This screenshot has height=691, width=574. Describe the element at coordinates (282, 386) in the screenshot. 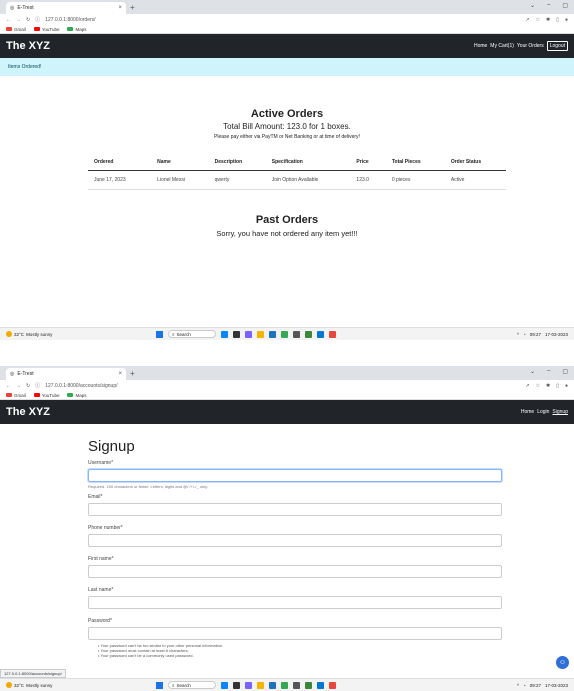

I see `url-field: 127.0.0.1:8000/accounts/signup/` at that location.